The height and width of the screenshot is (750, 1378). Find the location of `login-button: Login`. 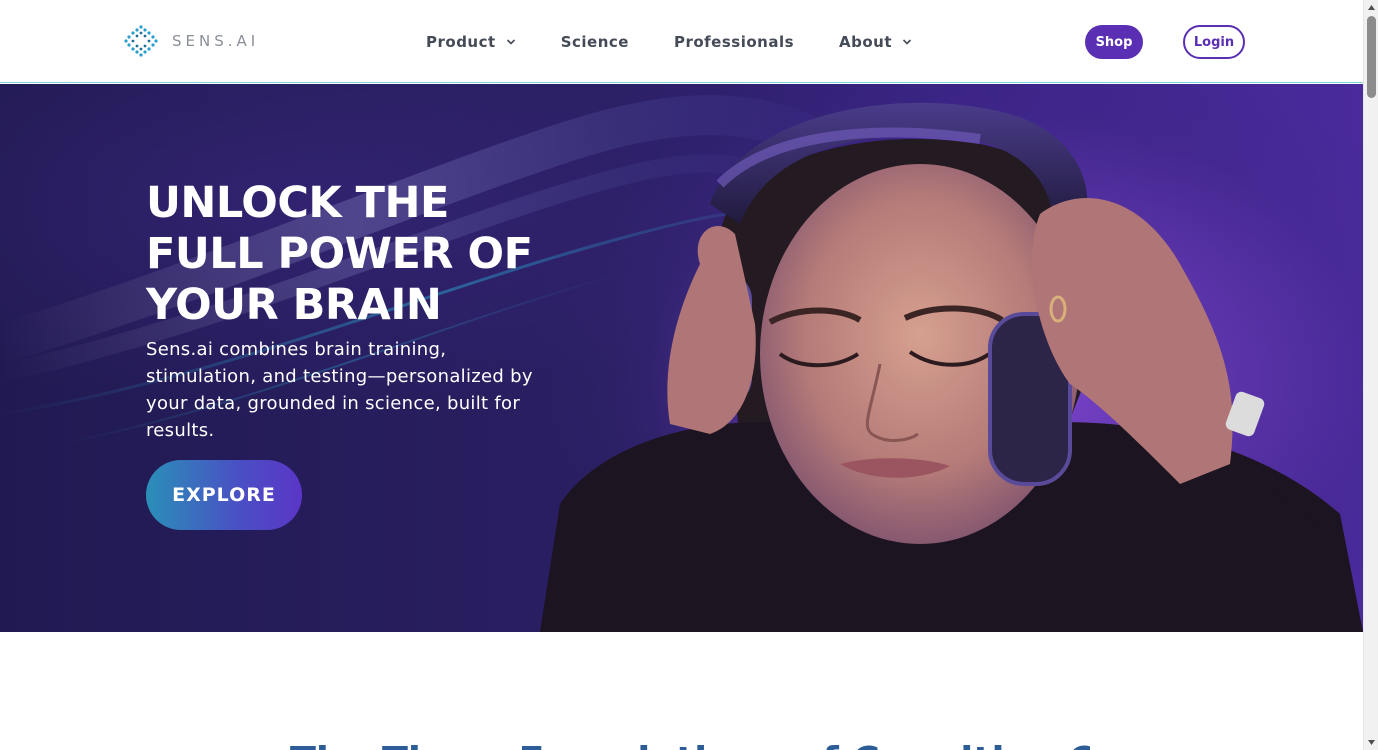

login-button: Login is located at coordinates (1214, 42).